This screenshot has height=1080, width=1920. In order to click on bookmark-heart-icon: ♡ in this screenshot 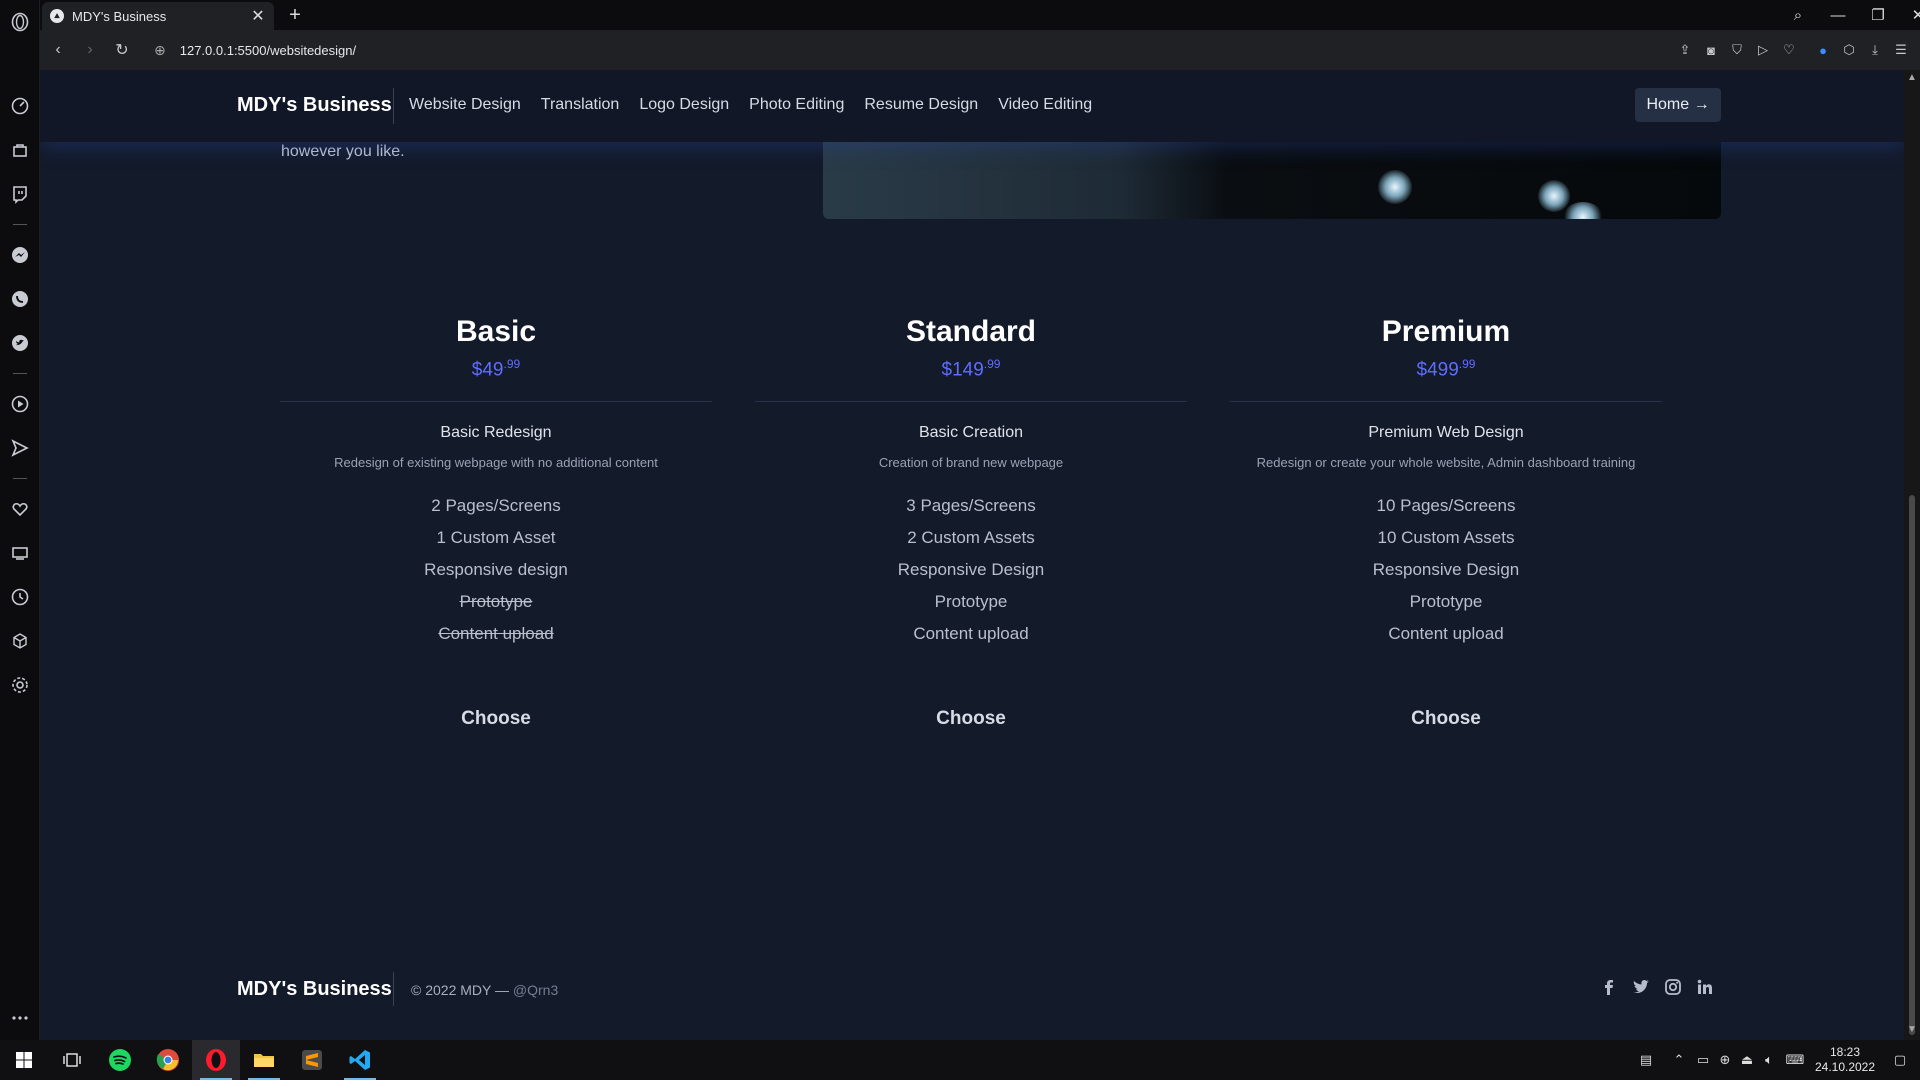, I will do `click(1789, 50)`.